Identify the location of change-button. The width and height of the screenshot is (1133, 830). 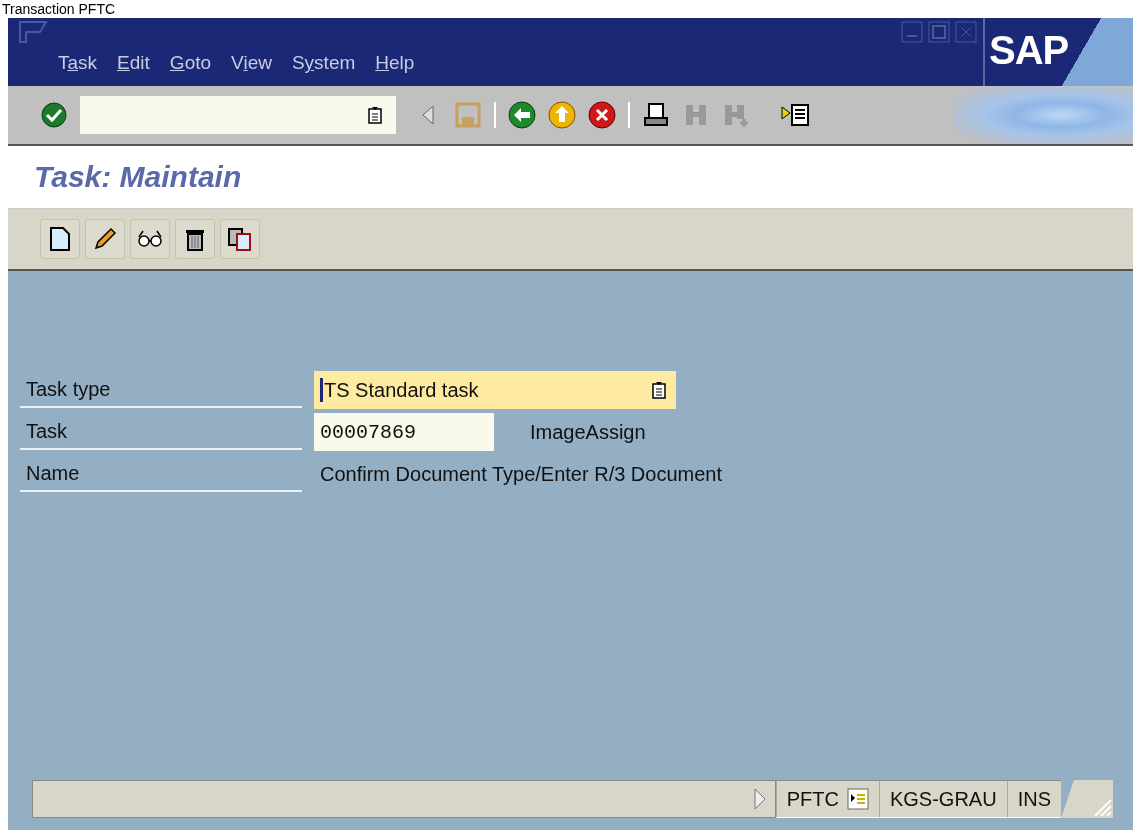
(105, 239).